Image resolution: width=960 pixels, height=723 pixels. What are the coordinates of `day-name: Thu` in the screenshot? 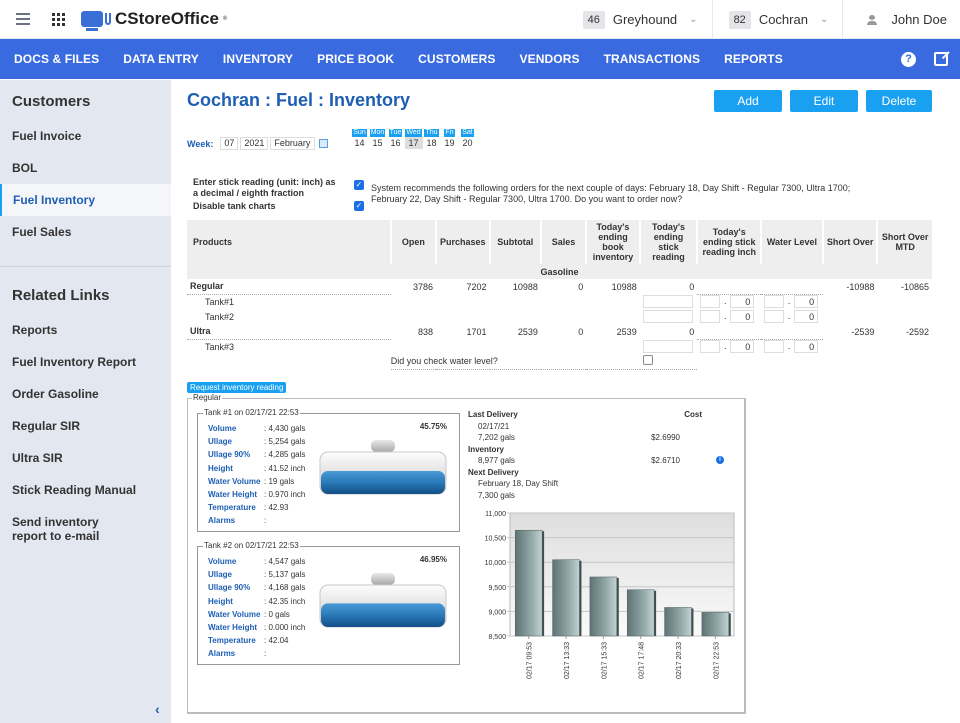 It's located at (431, 133).